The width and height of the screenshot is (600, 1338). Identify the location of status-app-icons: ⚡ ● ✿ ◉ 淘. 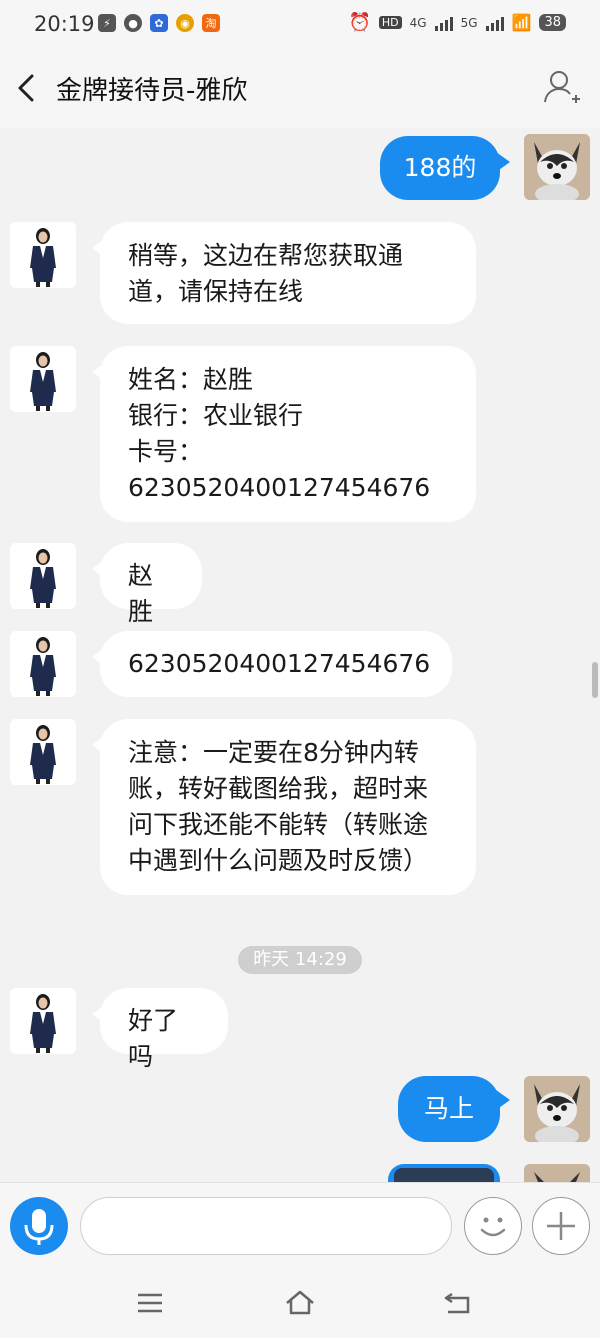
(159, 23).